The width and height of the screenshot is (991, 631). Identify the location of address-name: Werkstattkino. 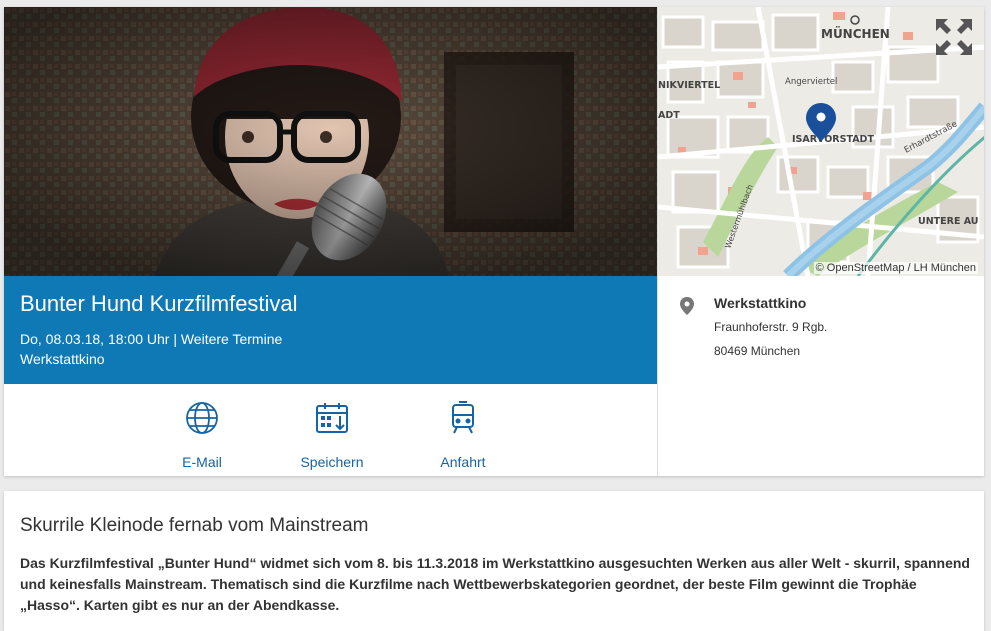
(760, 303).